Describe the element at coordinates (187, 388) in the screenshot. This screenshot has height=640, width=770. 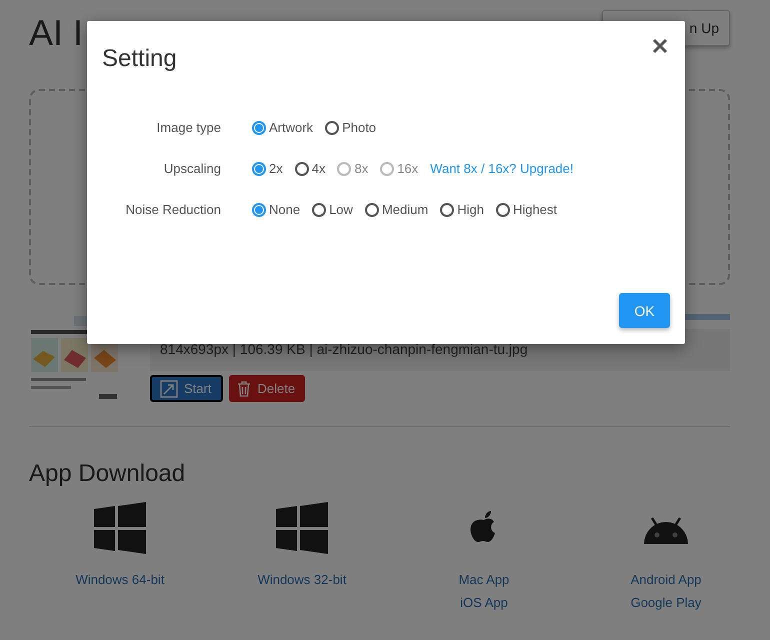
I see `start-button: Start` at that location.